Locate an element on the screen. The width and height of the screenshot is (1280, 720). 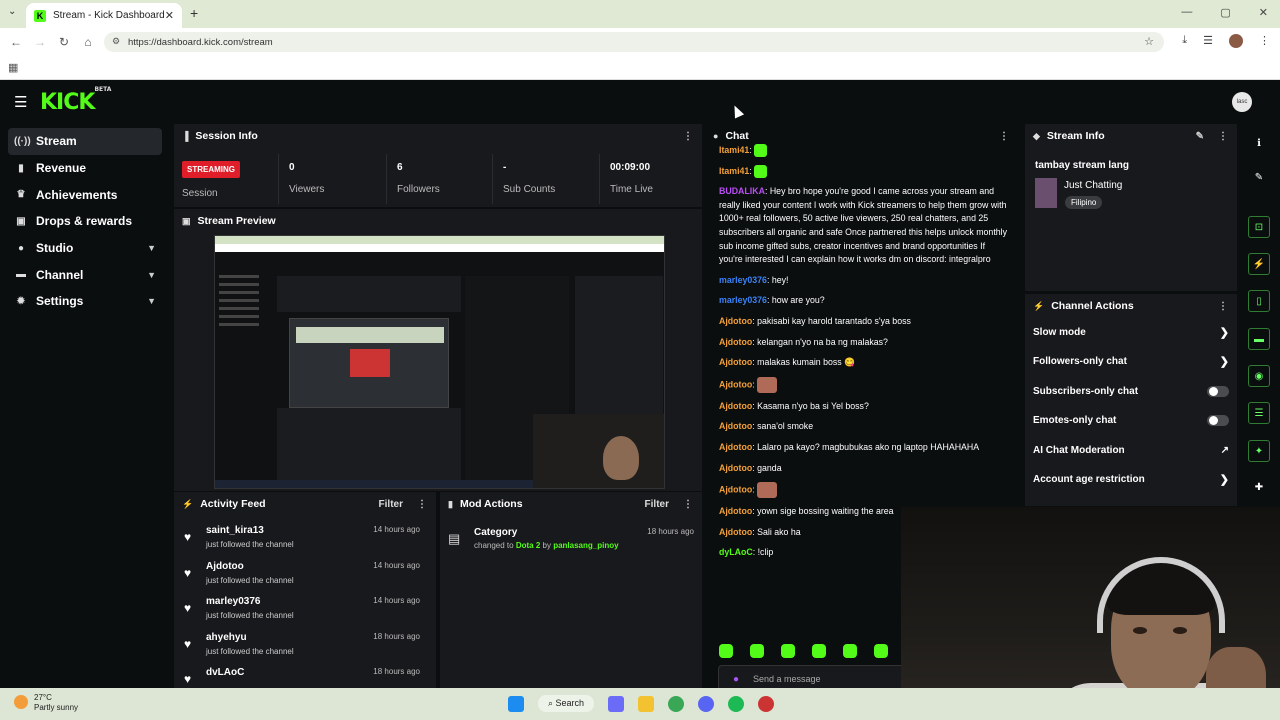
hamburger-menu-icon: ☰ is located at coordinates (20, 102).